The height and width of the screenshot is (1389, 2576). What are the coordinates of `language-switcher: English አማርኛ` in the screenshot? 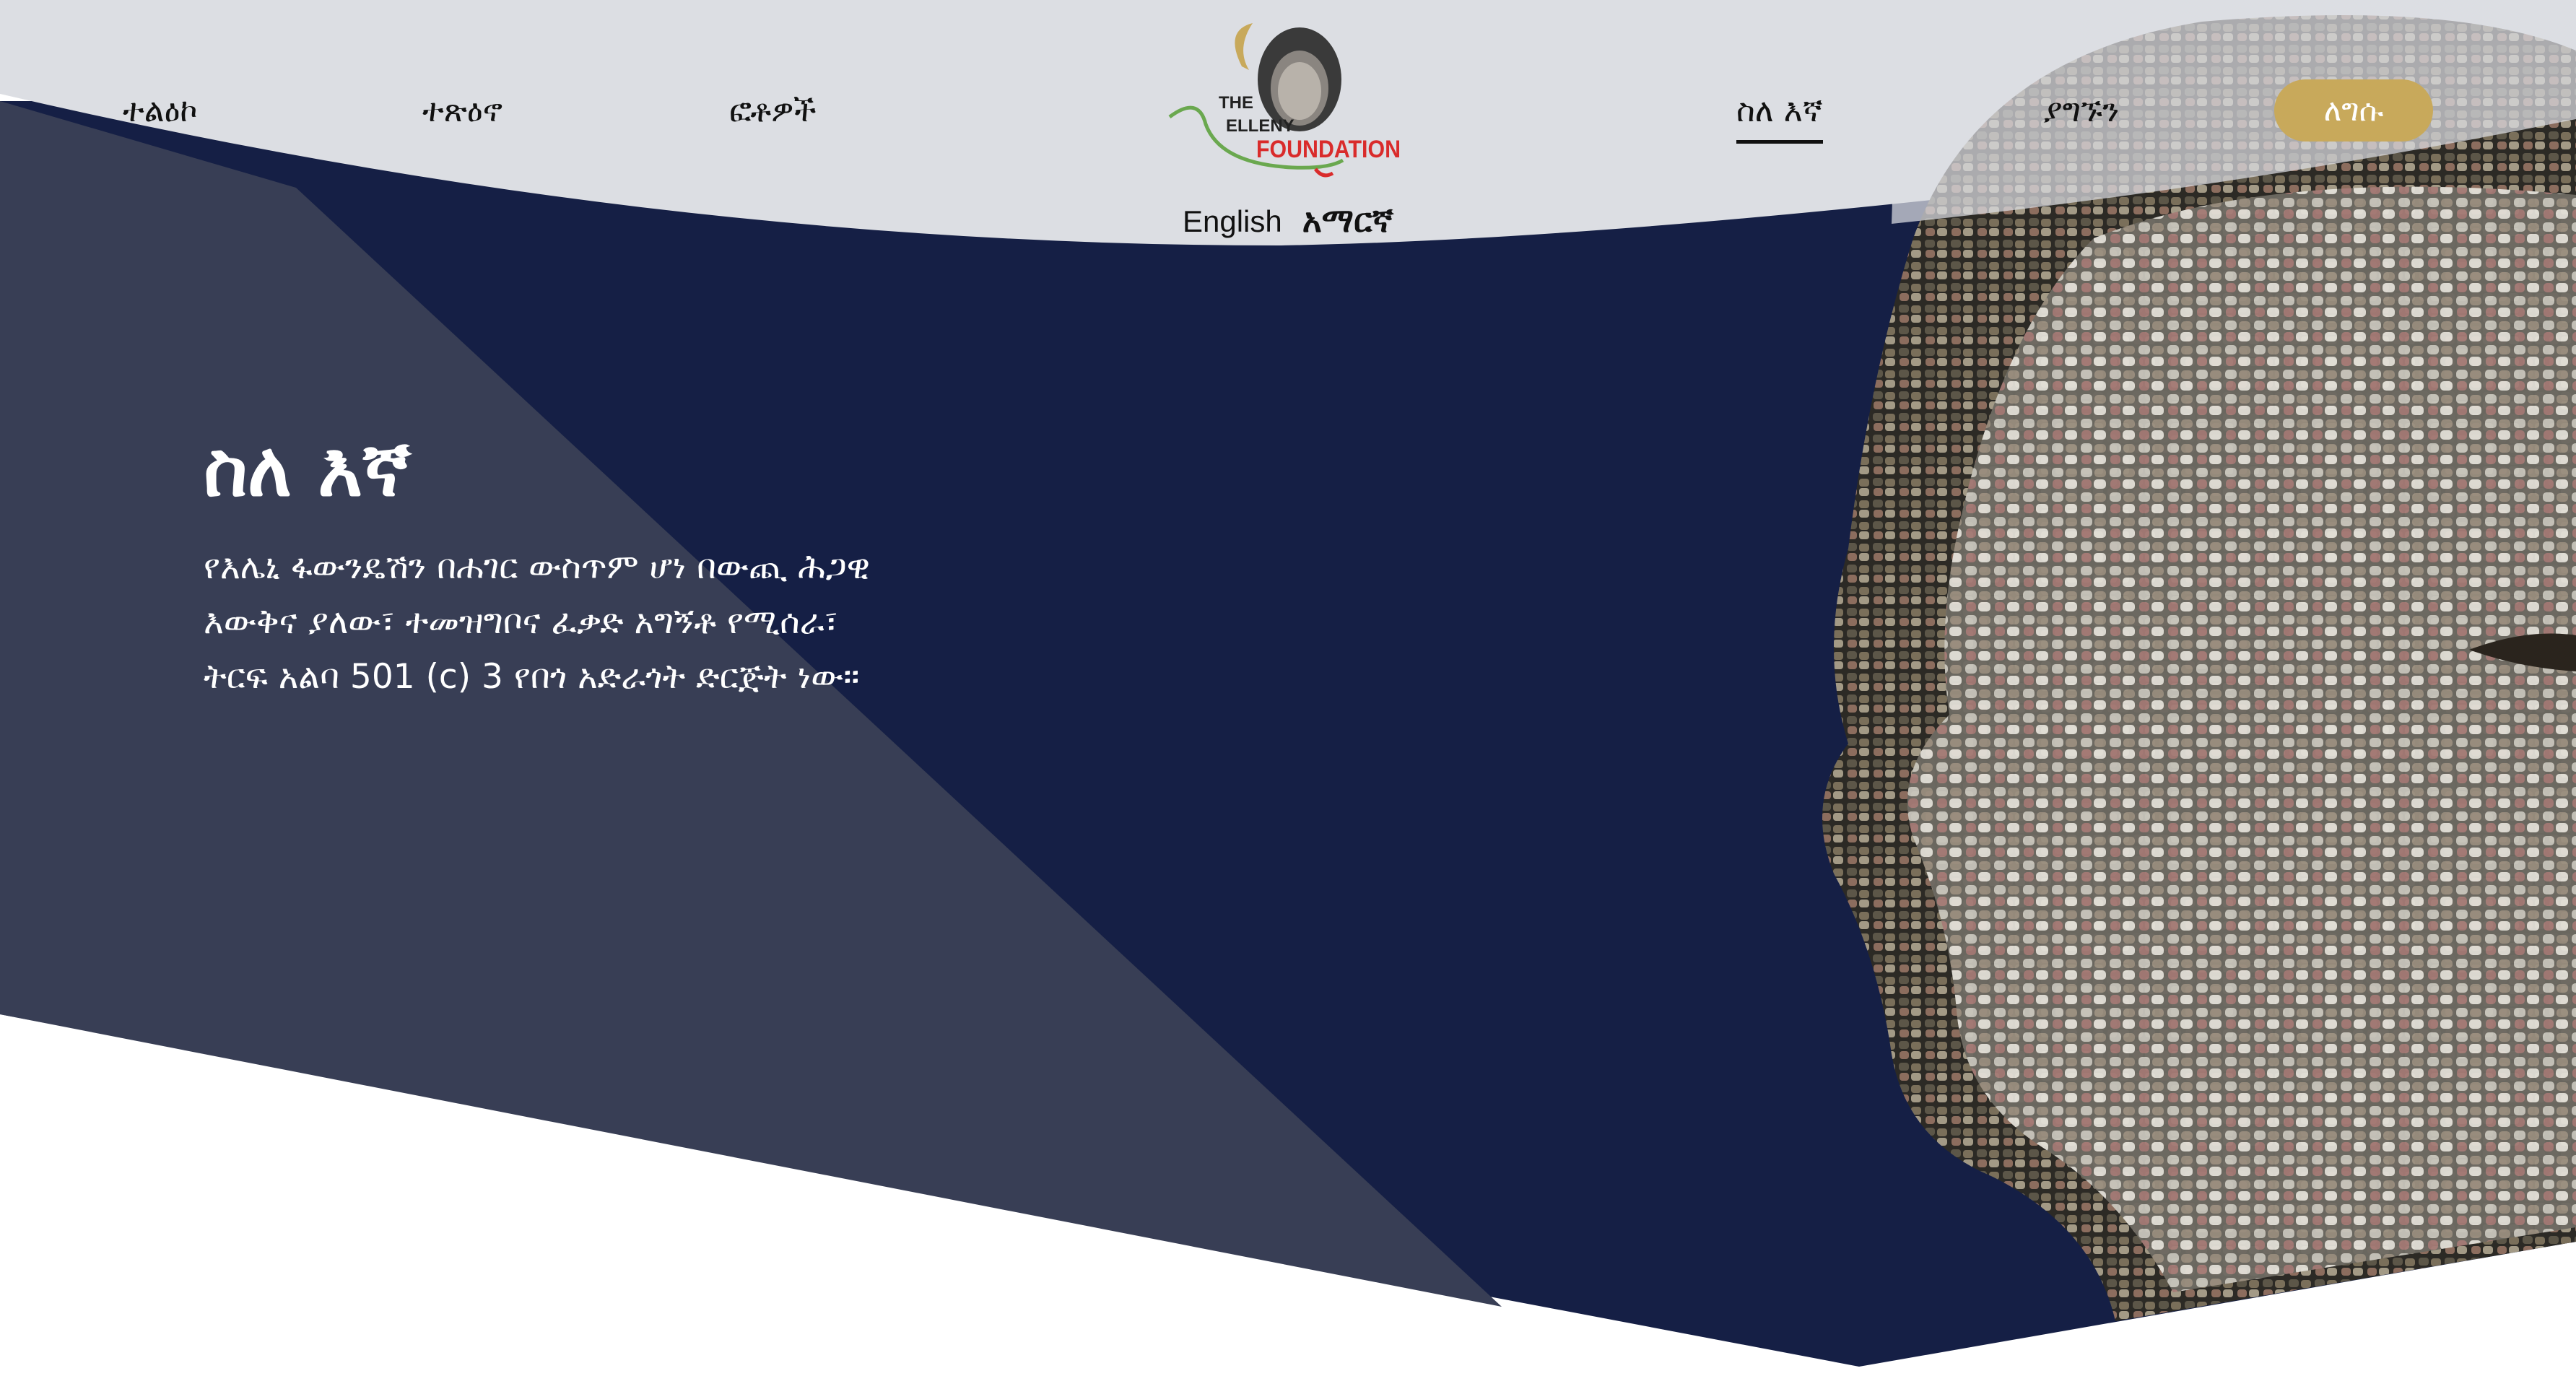 It's located at (1288, 221).